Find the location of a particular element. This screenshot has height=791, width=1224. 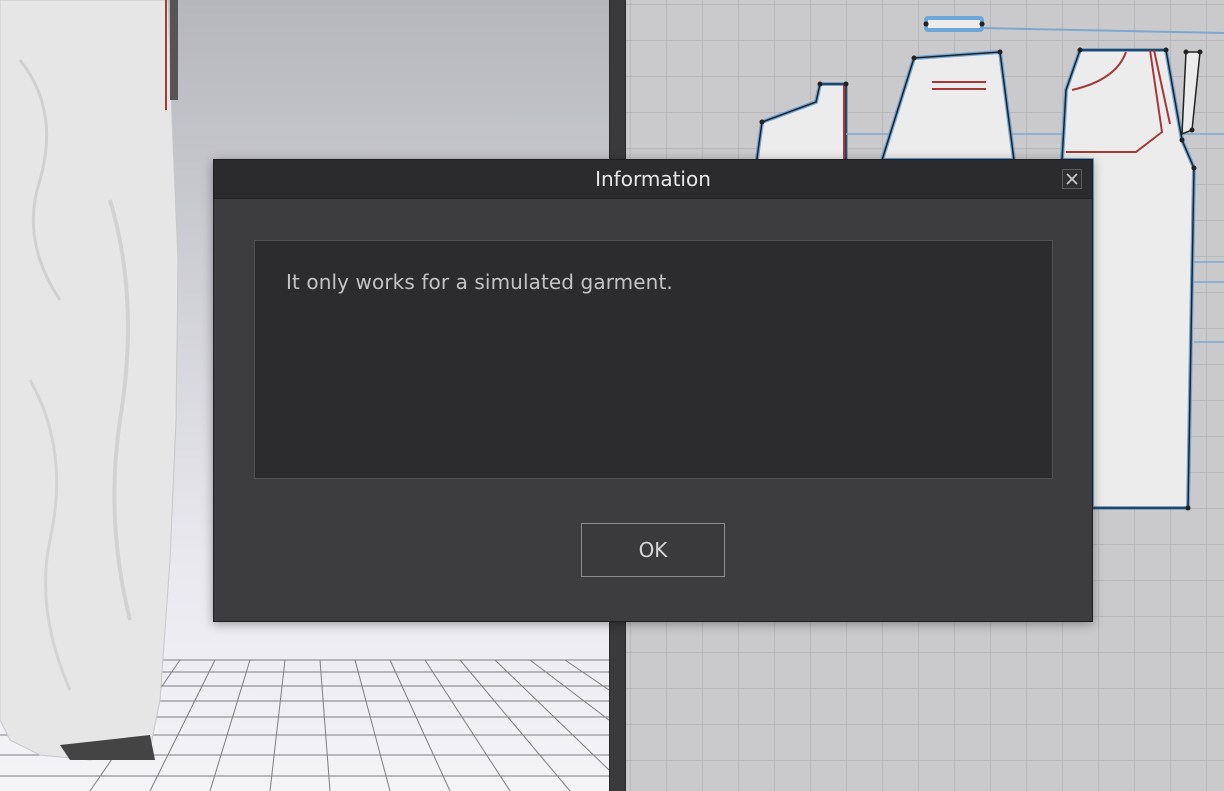

message-text: It only works for a simulated garment. is located at coordinates (479, 282).